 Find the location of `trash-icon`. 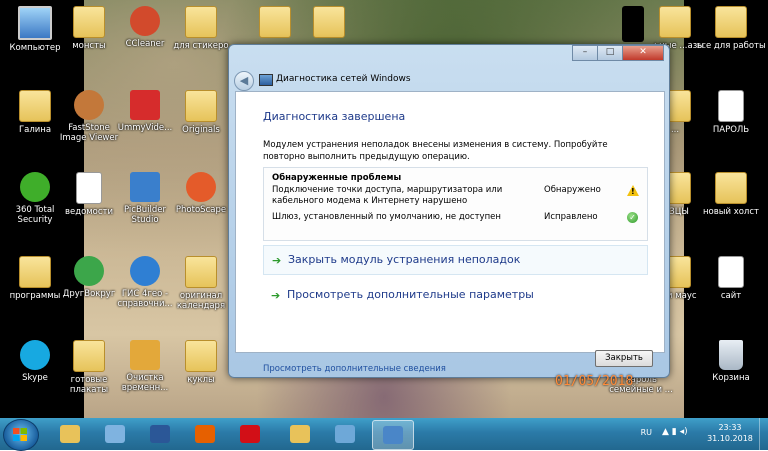

trash-icon is located at coordinates (731, 355).